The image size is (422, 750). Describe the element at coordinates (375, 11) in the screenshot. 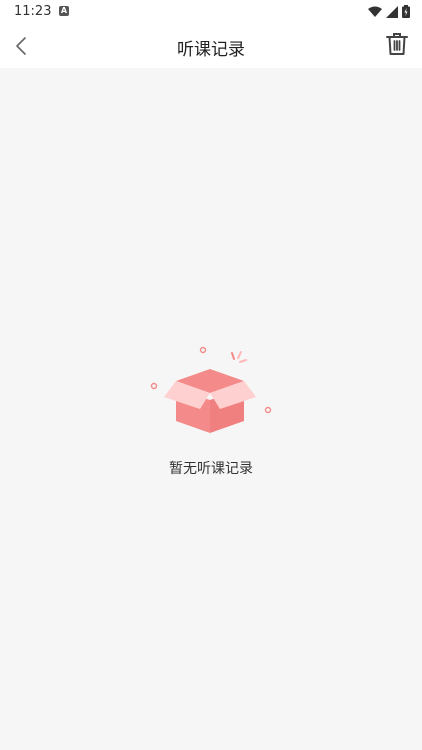

I see `wifi-icon` at that location.